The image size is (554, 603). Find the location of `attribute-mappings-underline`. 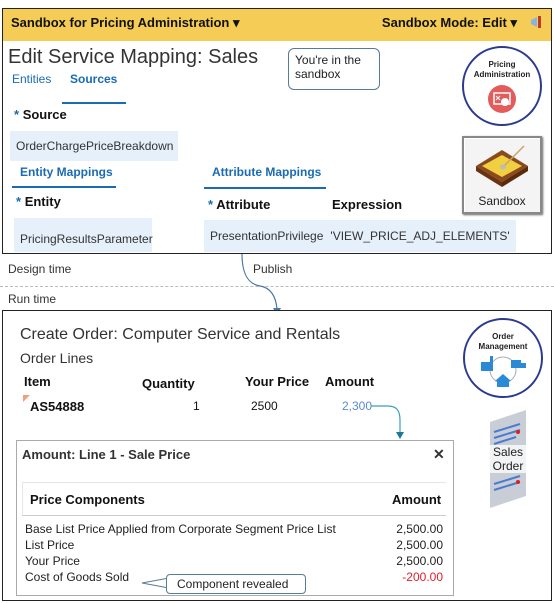

attribute-mappings-underline is located at coordinates (265, 188).